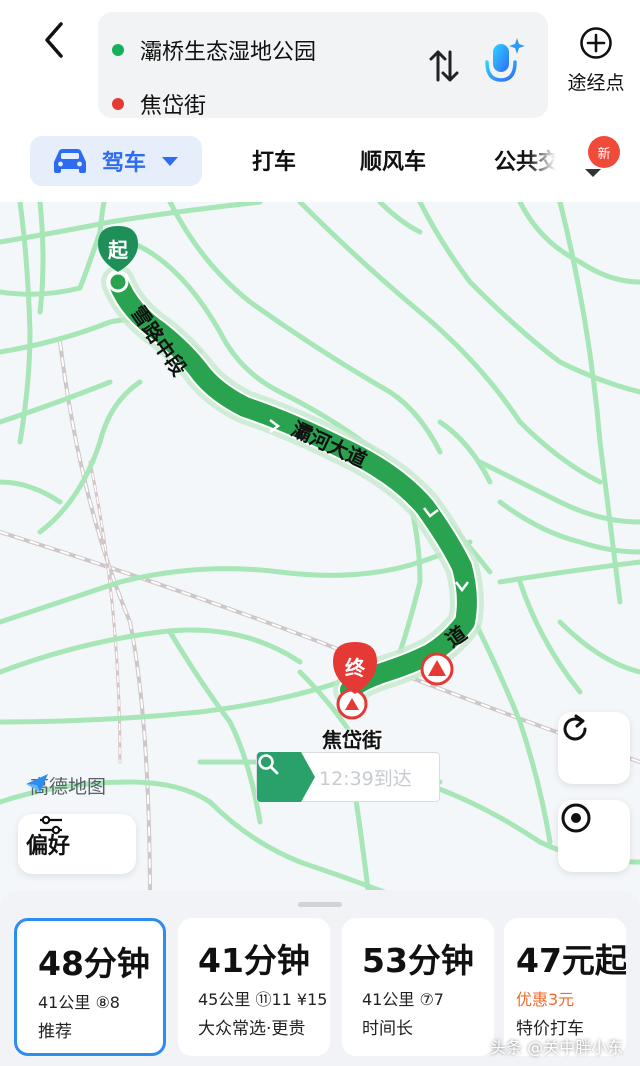  What do you see at coordinates (594, 836) in the screenshot?
I see `my-location-button` at bounding box center [594, 836].